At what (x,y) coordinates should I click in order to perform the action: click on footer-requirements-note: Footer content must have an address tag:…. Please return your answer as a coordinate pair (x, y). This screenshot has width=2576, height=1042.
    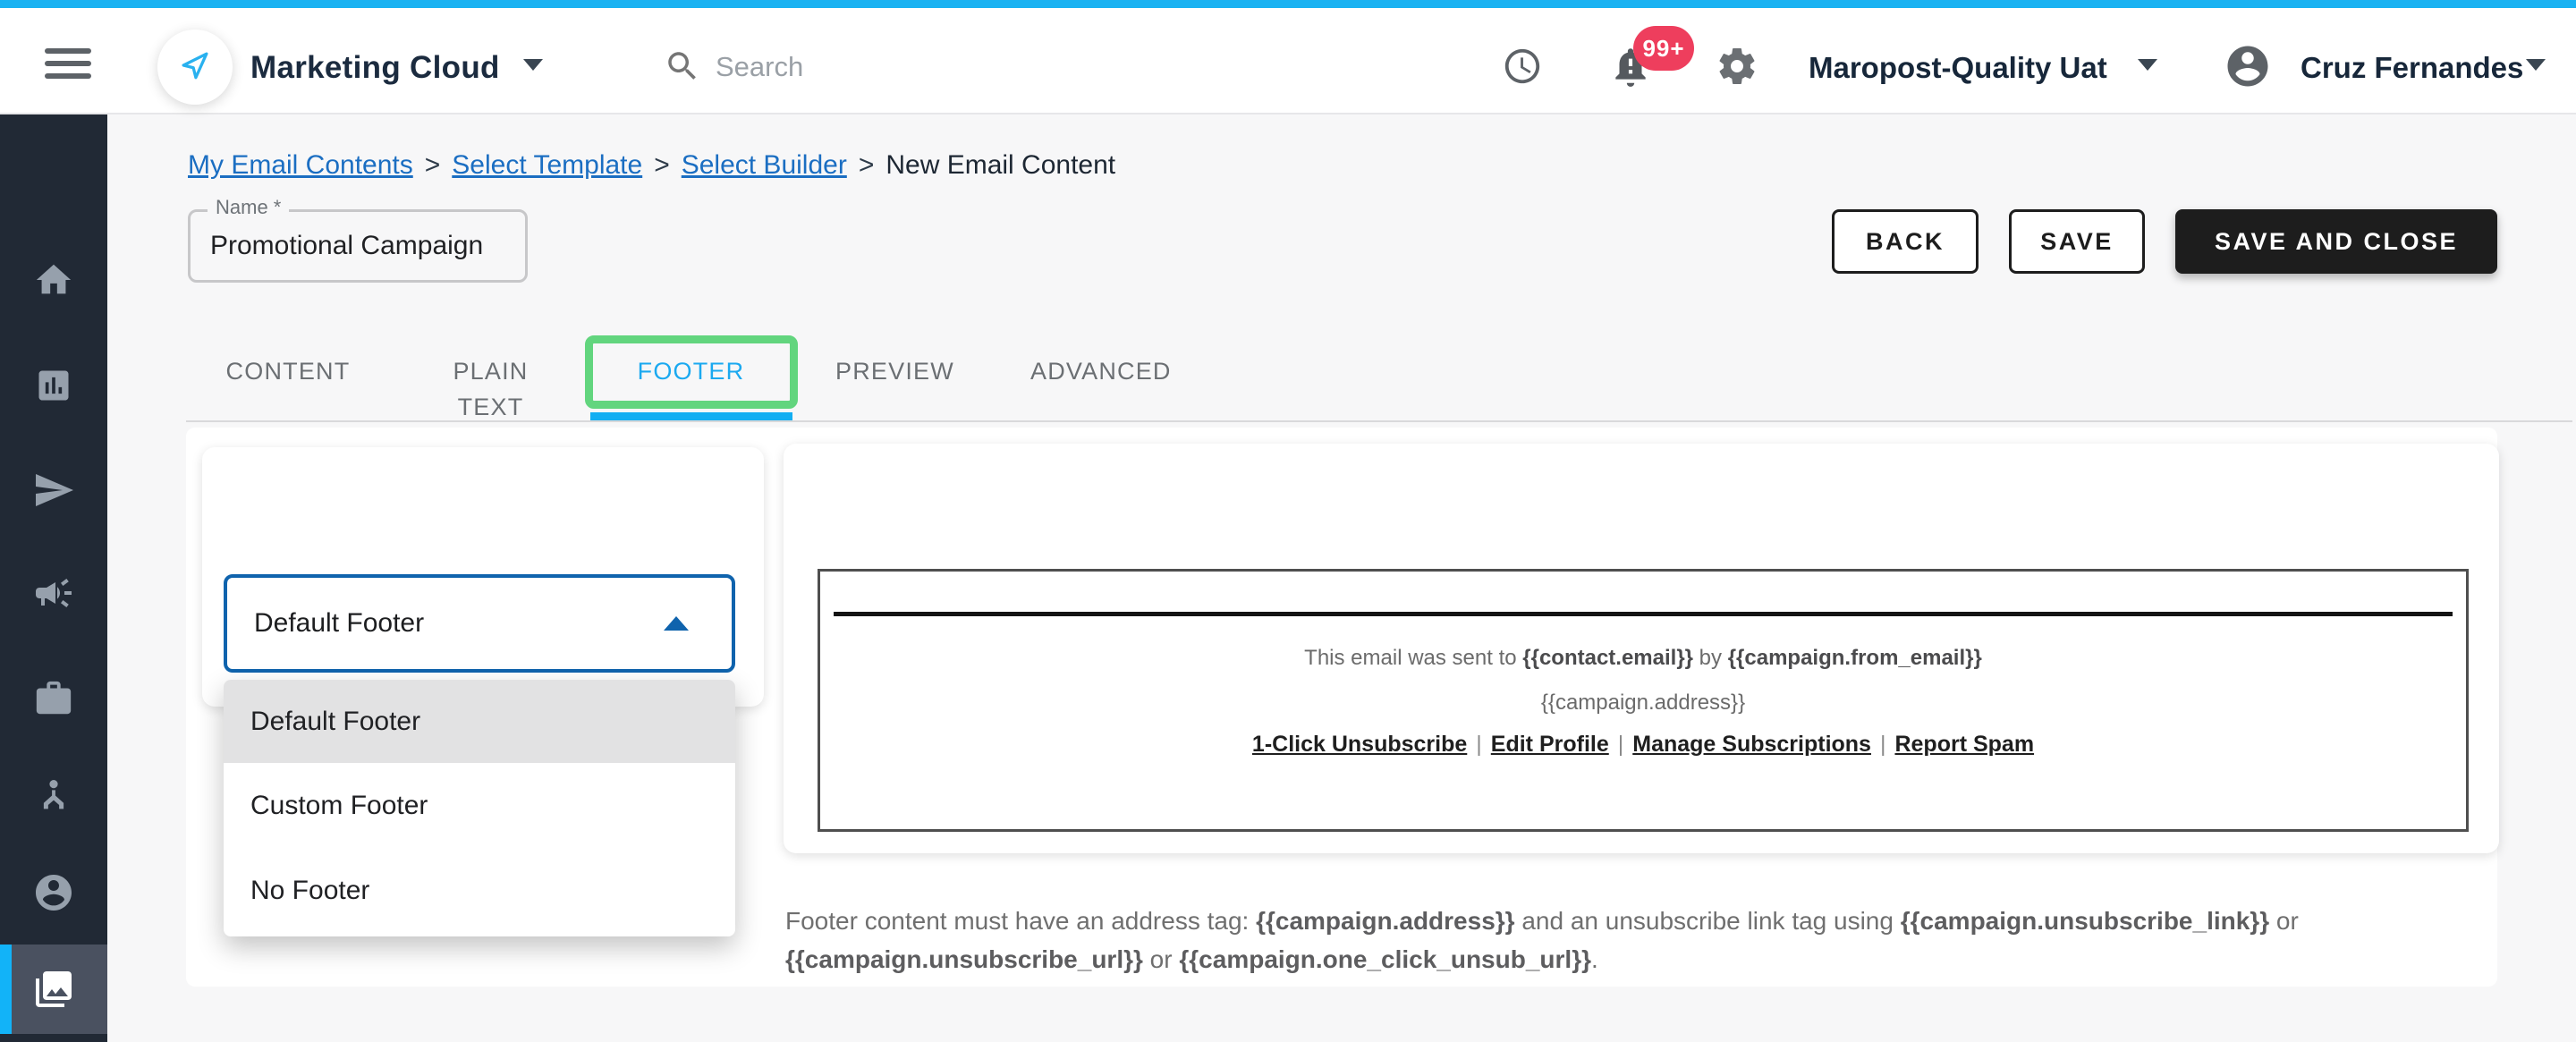
    Looking at the image, I should click on (1572, 940).